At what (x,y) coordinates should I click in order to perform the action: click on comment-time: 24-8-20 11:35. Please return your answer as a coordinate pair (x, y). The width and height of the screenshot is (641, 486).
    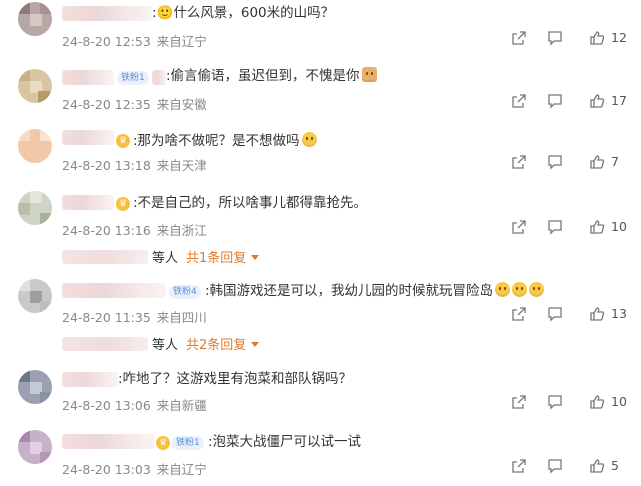
    Looking at the image, I should click on (106, 317).